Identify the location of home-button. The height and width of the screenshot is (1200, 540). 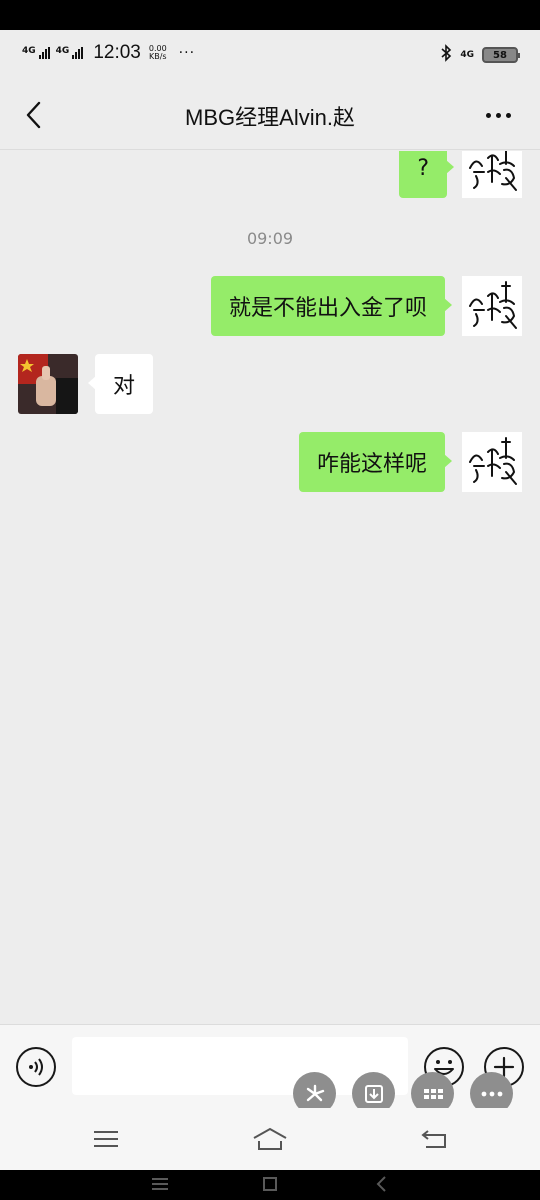
(270, 1139).